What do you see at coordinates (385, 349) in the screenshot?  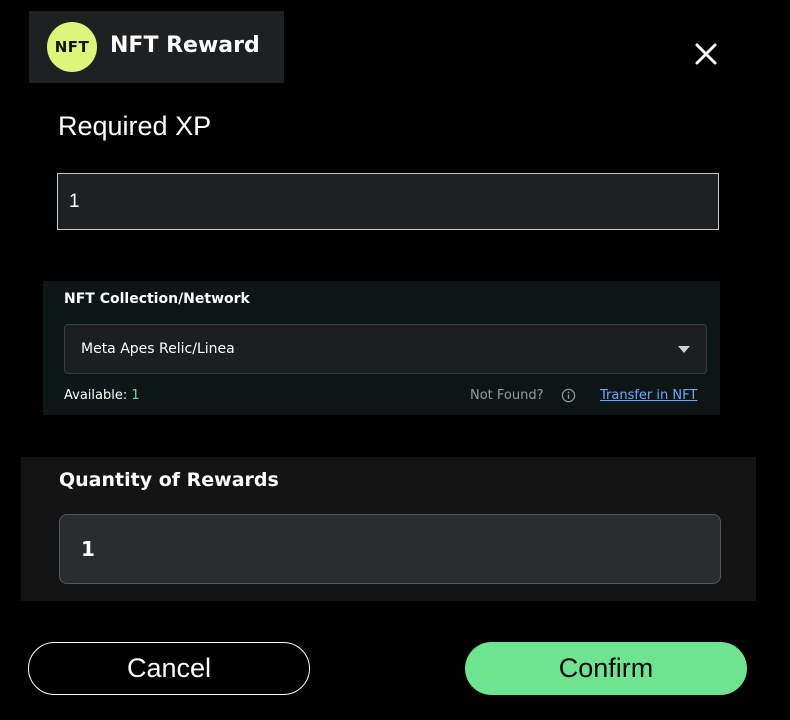 I see `nft-collection-select: Meta Apes Relic/Linea` at bounding box center [385, 349].